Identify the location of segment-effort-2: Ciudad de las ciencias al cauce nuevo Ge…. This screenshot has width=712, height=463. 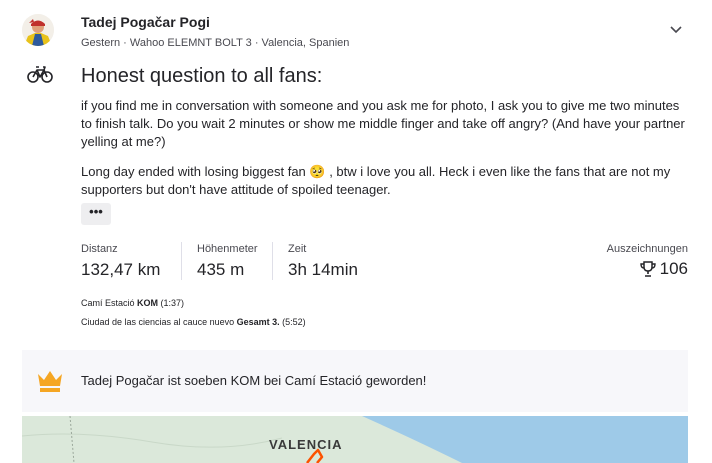
(193, 322).